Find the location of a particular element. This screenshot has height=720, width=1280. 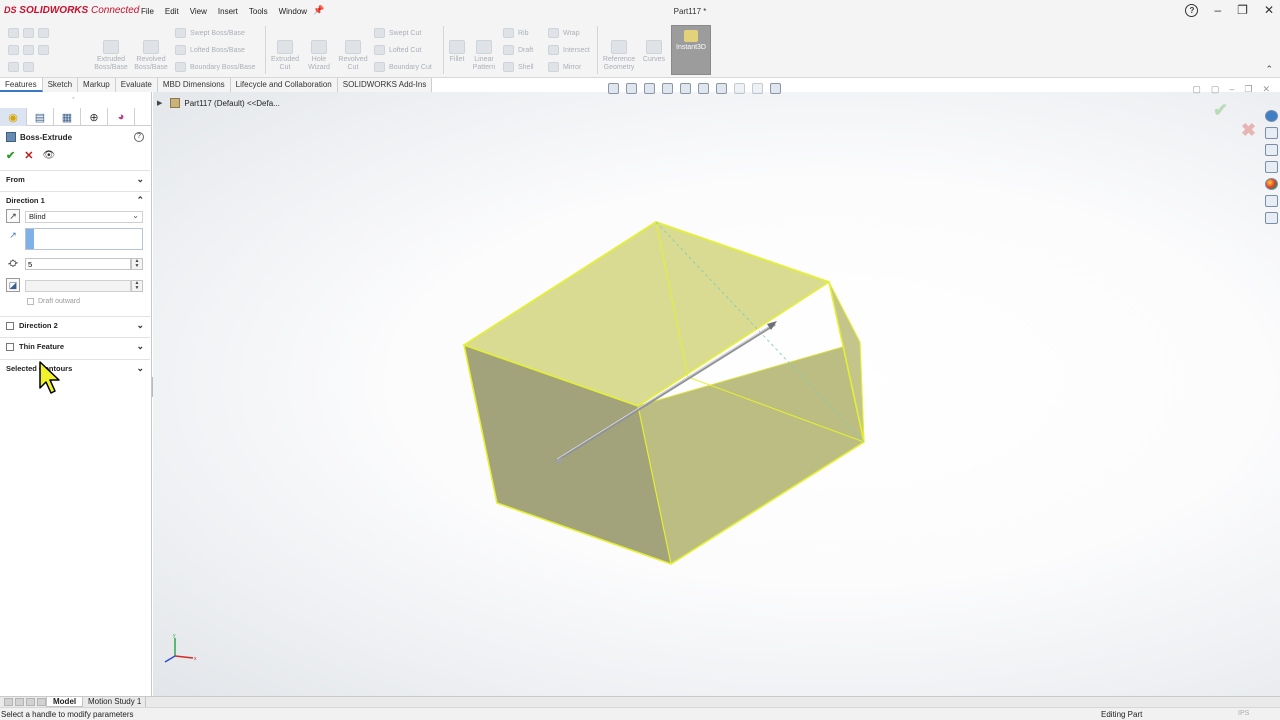

tab-evaluate: Evaluate is located at coordinates (137, 85).